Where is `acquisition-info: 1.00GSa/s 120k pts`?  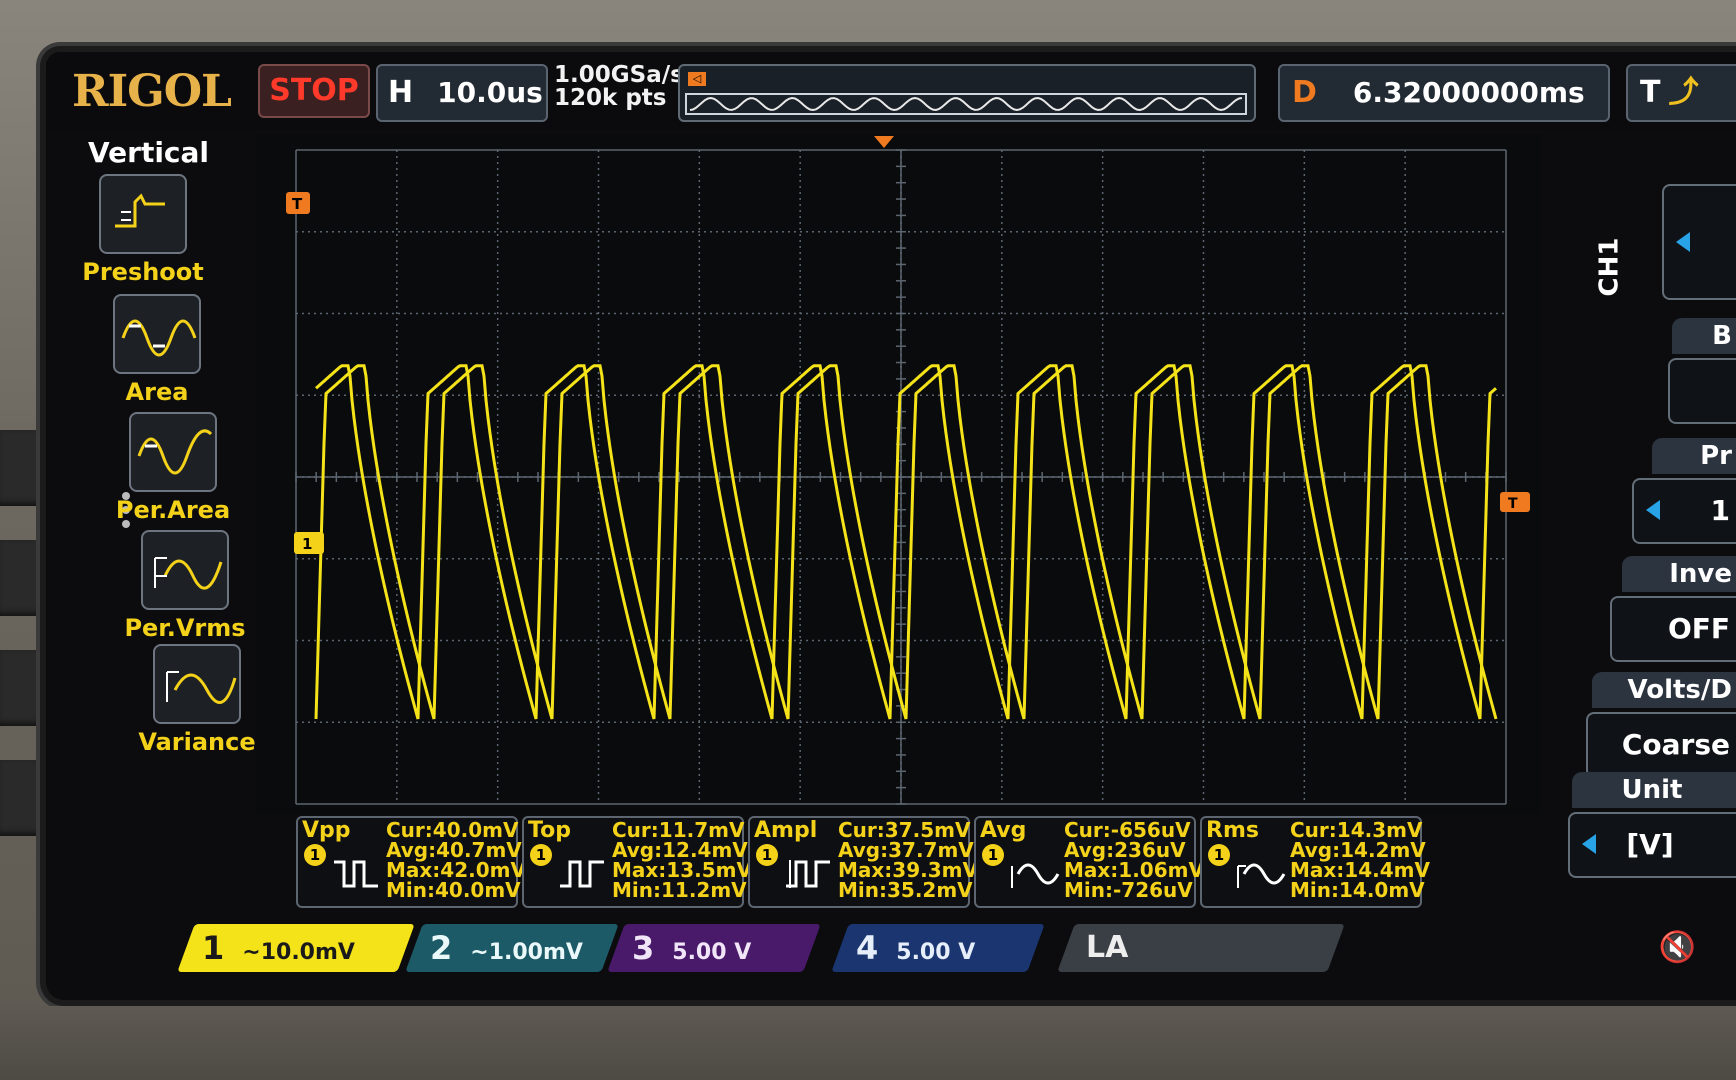
acquisition-info: 1.00GSa/s 120k pts is located at coordinates (619, 87).